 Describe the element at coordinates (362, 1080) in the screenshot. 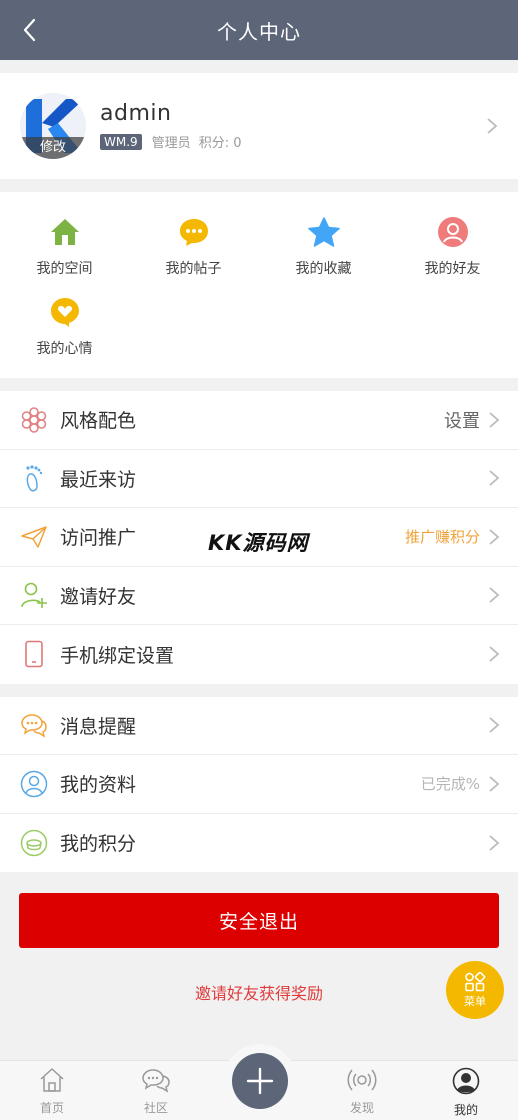

I see `discover-icon` at that location.